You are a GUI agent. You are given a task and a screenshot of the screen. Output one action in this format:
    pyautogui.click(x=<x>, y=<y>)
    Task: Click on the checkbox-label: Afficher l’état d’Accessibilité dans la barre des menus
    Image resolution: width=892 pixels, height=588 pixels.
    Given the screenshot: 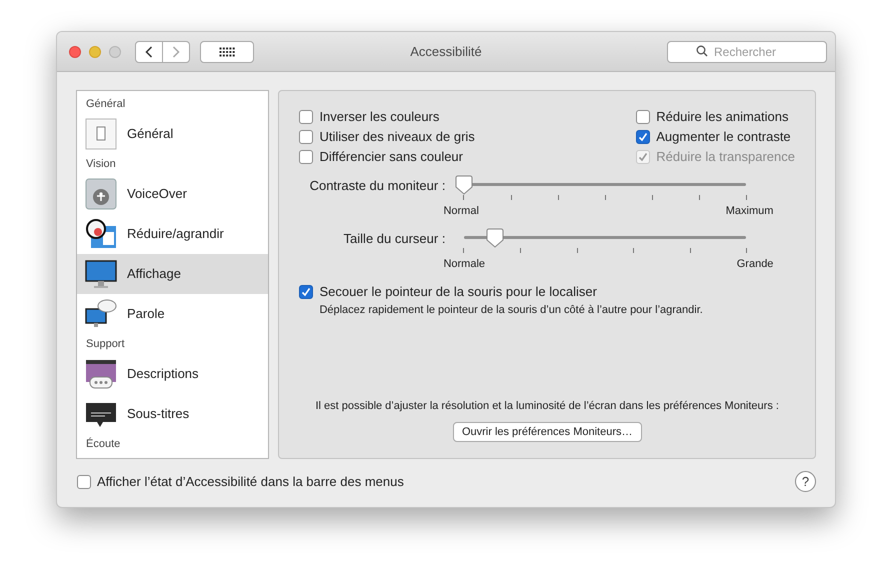 What is the action you would take?
    pyautogui.click(x=250, y=481)
    